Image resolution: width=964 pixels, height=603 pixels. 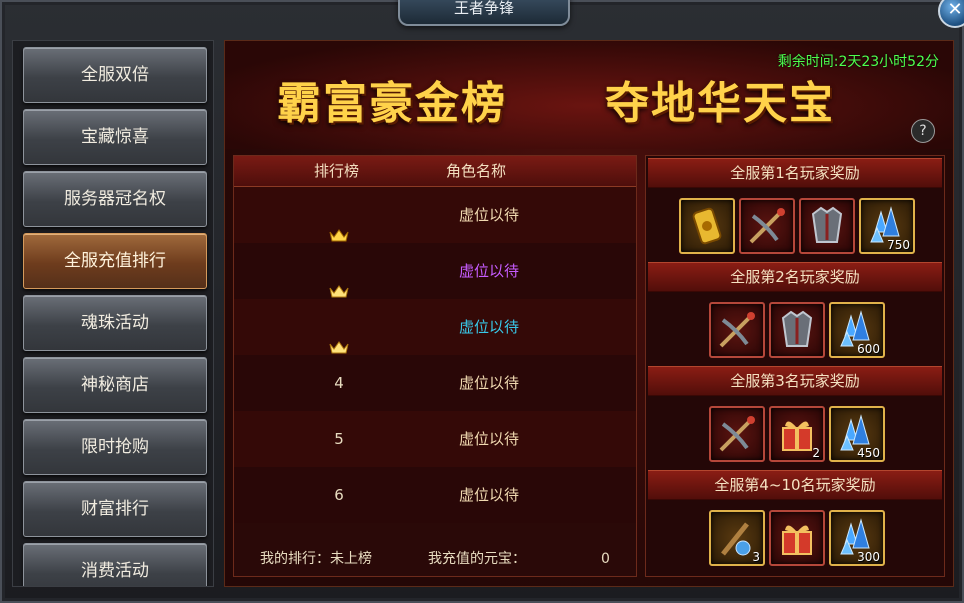 What do you see at coordinates (435, 495) in the screenshot?
I see `table-row: 6 虚位以待` at bounding box center [435, 495].